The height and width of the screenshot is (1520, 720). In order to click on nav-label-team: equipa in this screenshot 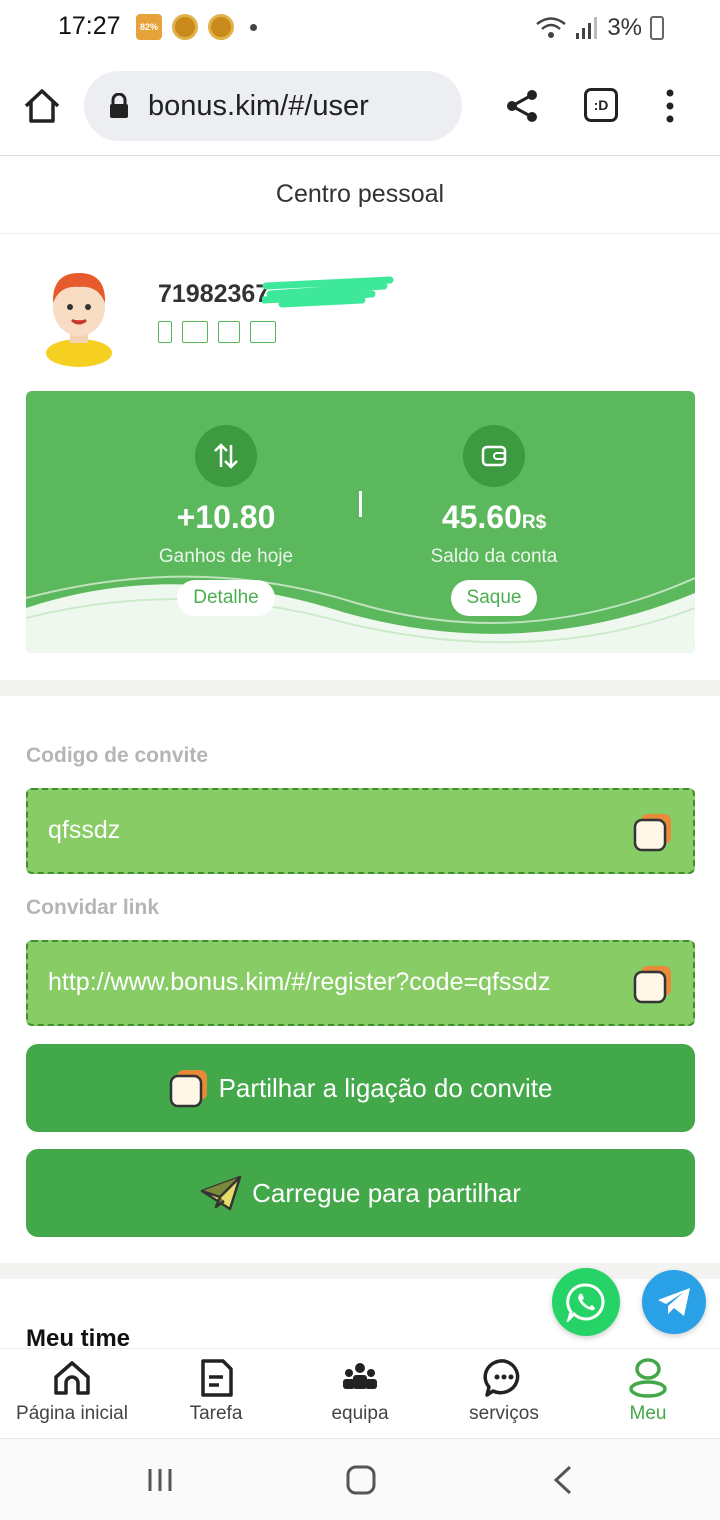, I will do `click(360, 1413)`.